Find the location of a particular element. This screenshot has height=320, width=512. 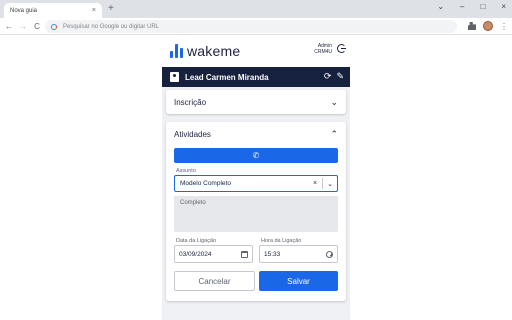

data-ligacao-label: Data da Ligação is located at coordinates (196, 241).